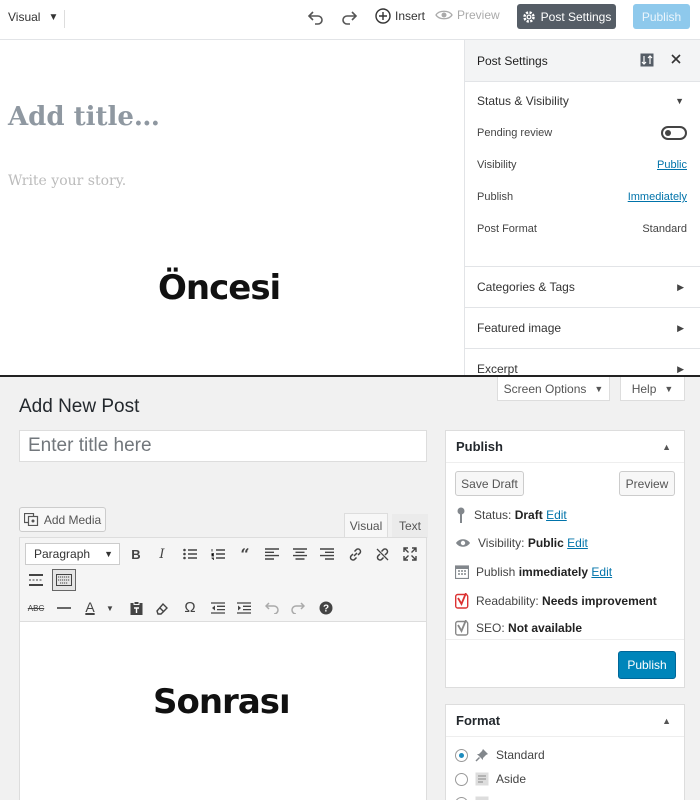 The width and height of the screenshot is (700, 800). What do you see at coordinates (577, 543) in the screenshot?
I see `visibility-edit-link: Edit` at bounding box center [577, 543].